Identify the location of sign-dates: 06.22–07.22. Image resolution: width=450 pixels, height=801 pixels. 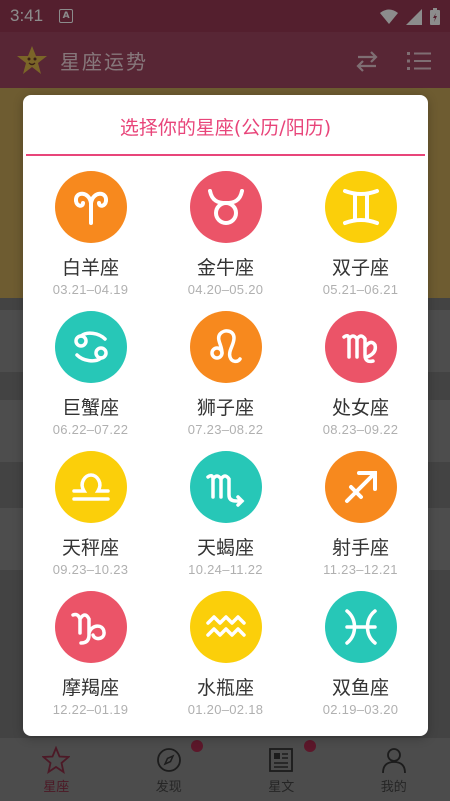
(90, 429).